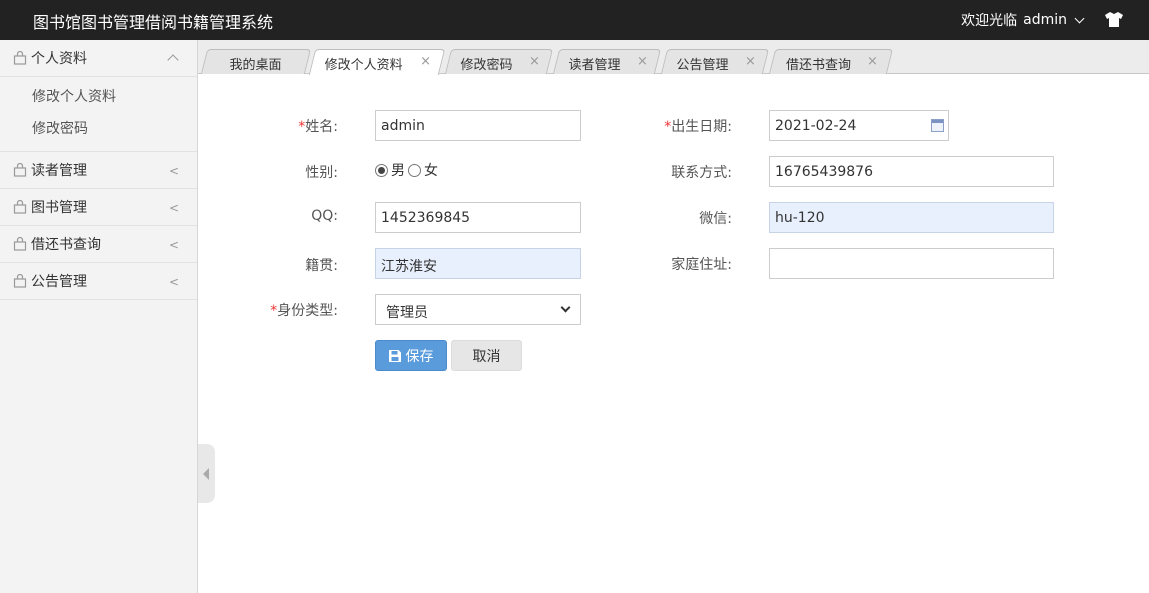  What do you see at coordinates (818, 65) in the screenshot?
I see `tab-label: 借还书查询` at bounding box center [818, 65].